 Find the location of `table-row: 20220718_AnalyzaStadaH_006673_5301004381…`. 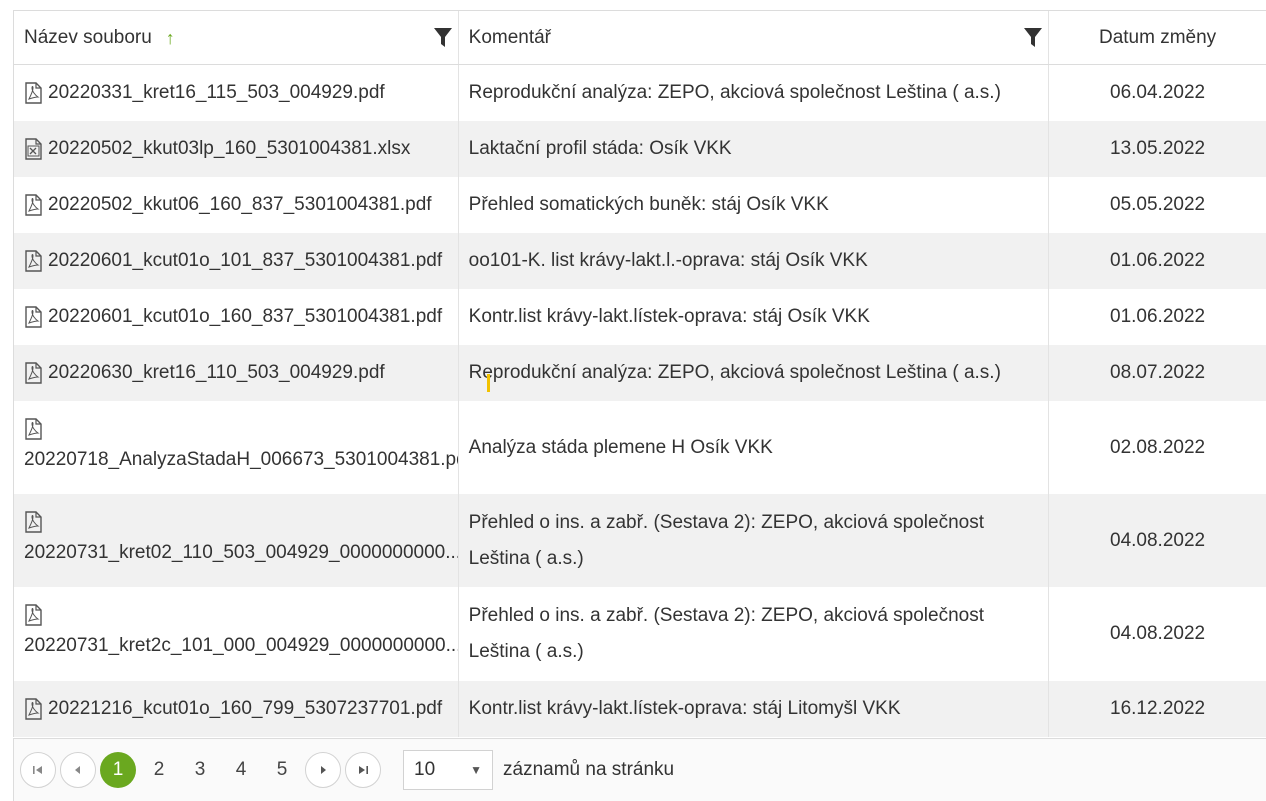

table-row: 20220718_AnalyzaStadaH_006673_5301004381… is located at coordinates (640, 447).